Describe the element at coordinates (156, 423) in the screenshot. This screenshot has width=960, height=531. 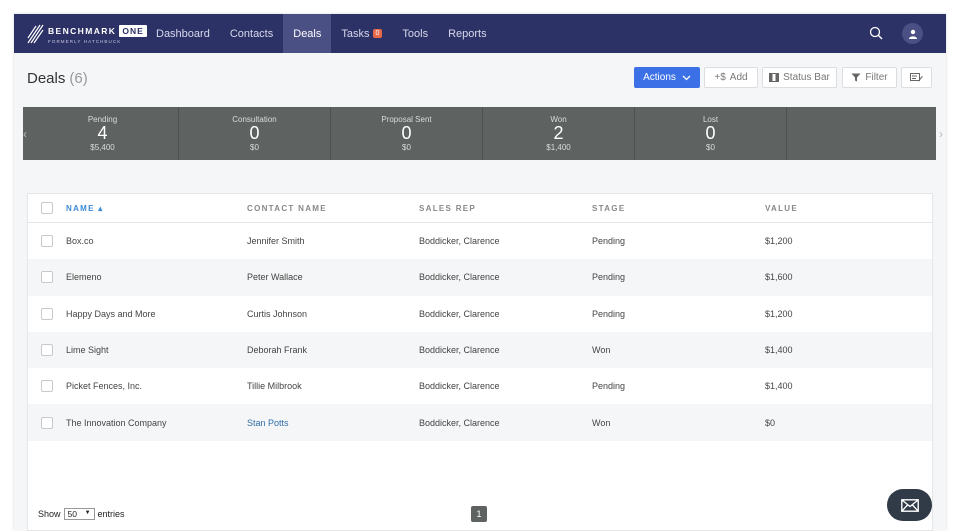
I see `deal-name: The Innovation Company` at that location.